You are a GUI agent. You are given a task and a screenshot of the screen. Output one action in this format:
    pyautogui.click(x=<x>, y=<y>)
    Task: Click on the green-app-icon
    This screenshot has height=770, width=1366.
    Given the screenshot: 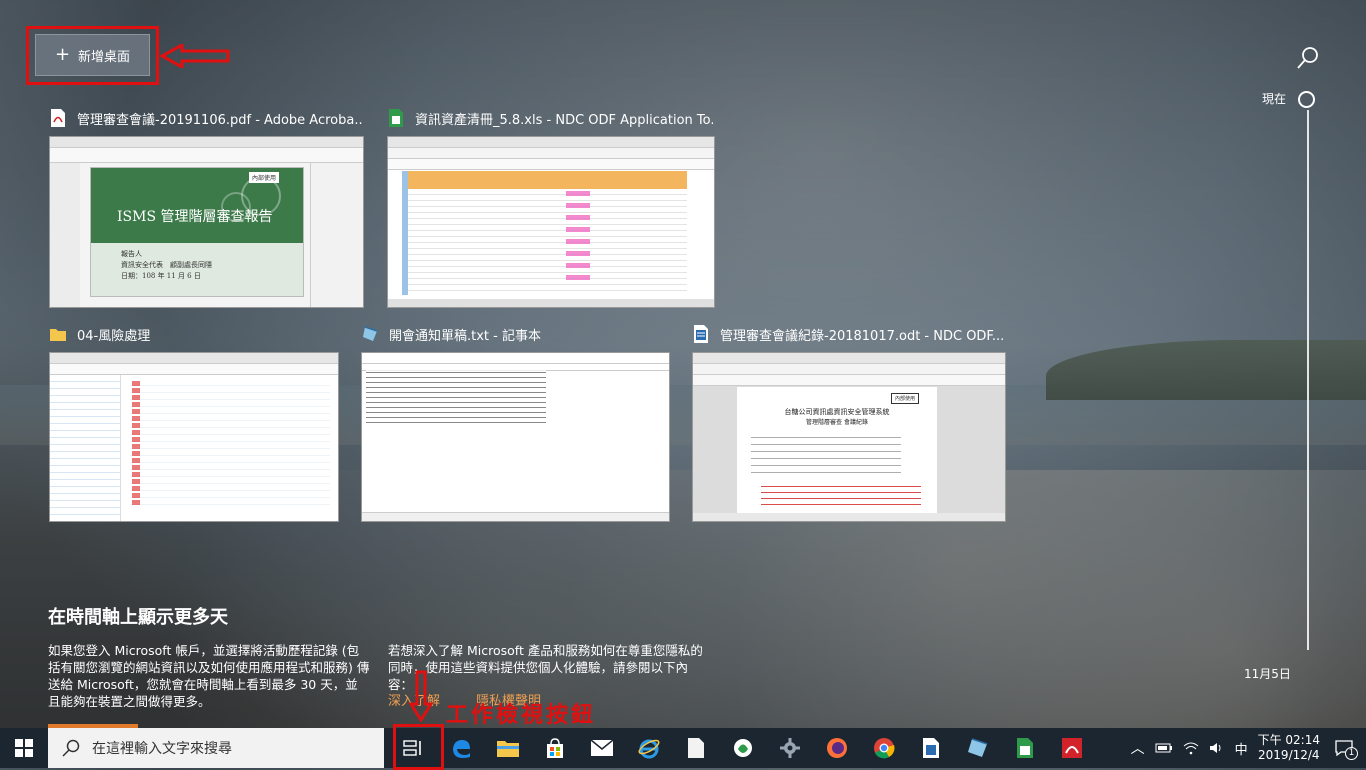 What is the action you would take?
    pyautogui.click(x=742, y=748)
    